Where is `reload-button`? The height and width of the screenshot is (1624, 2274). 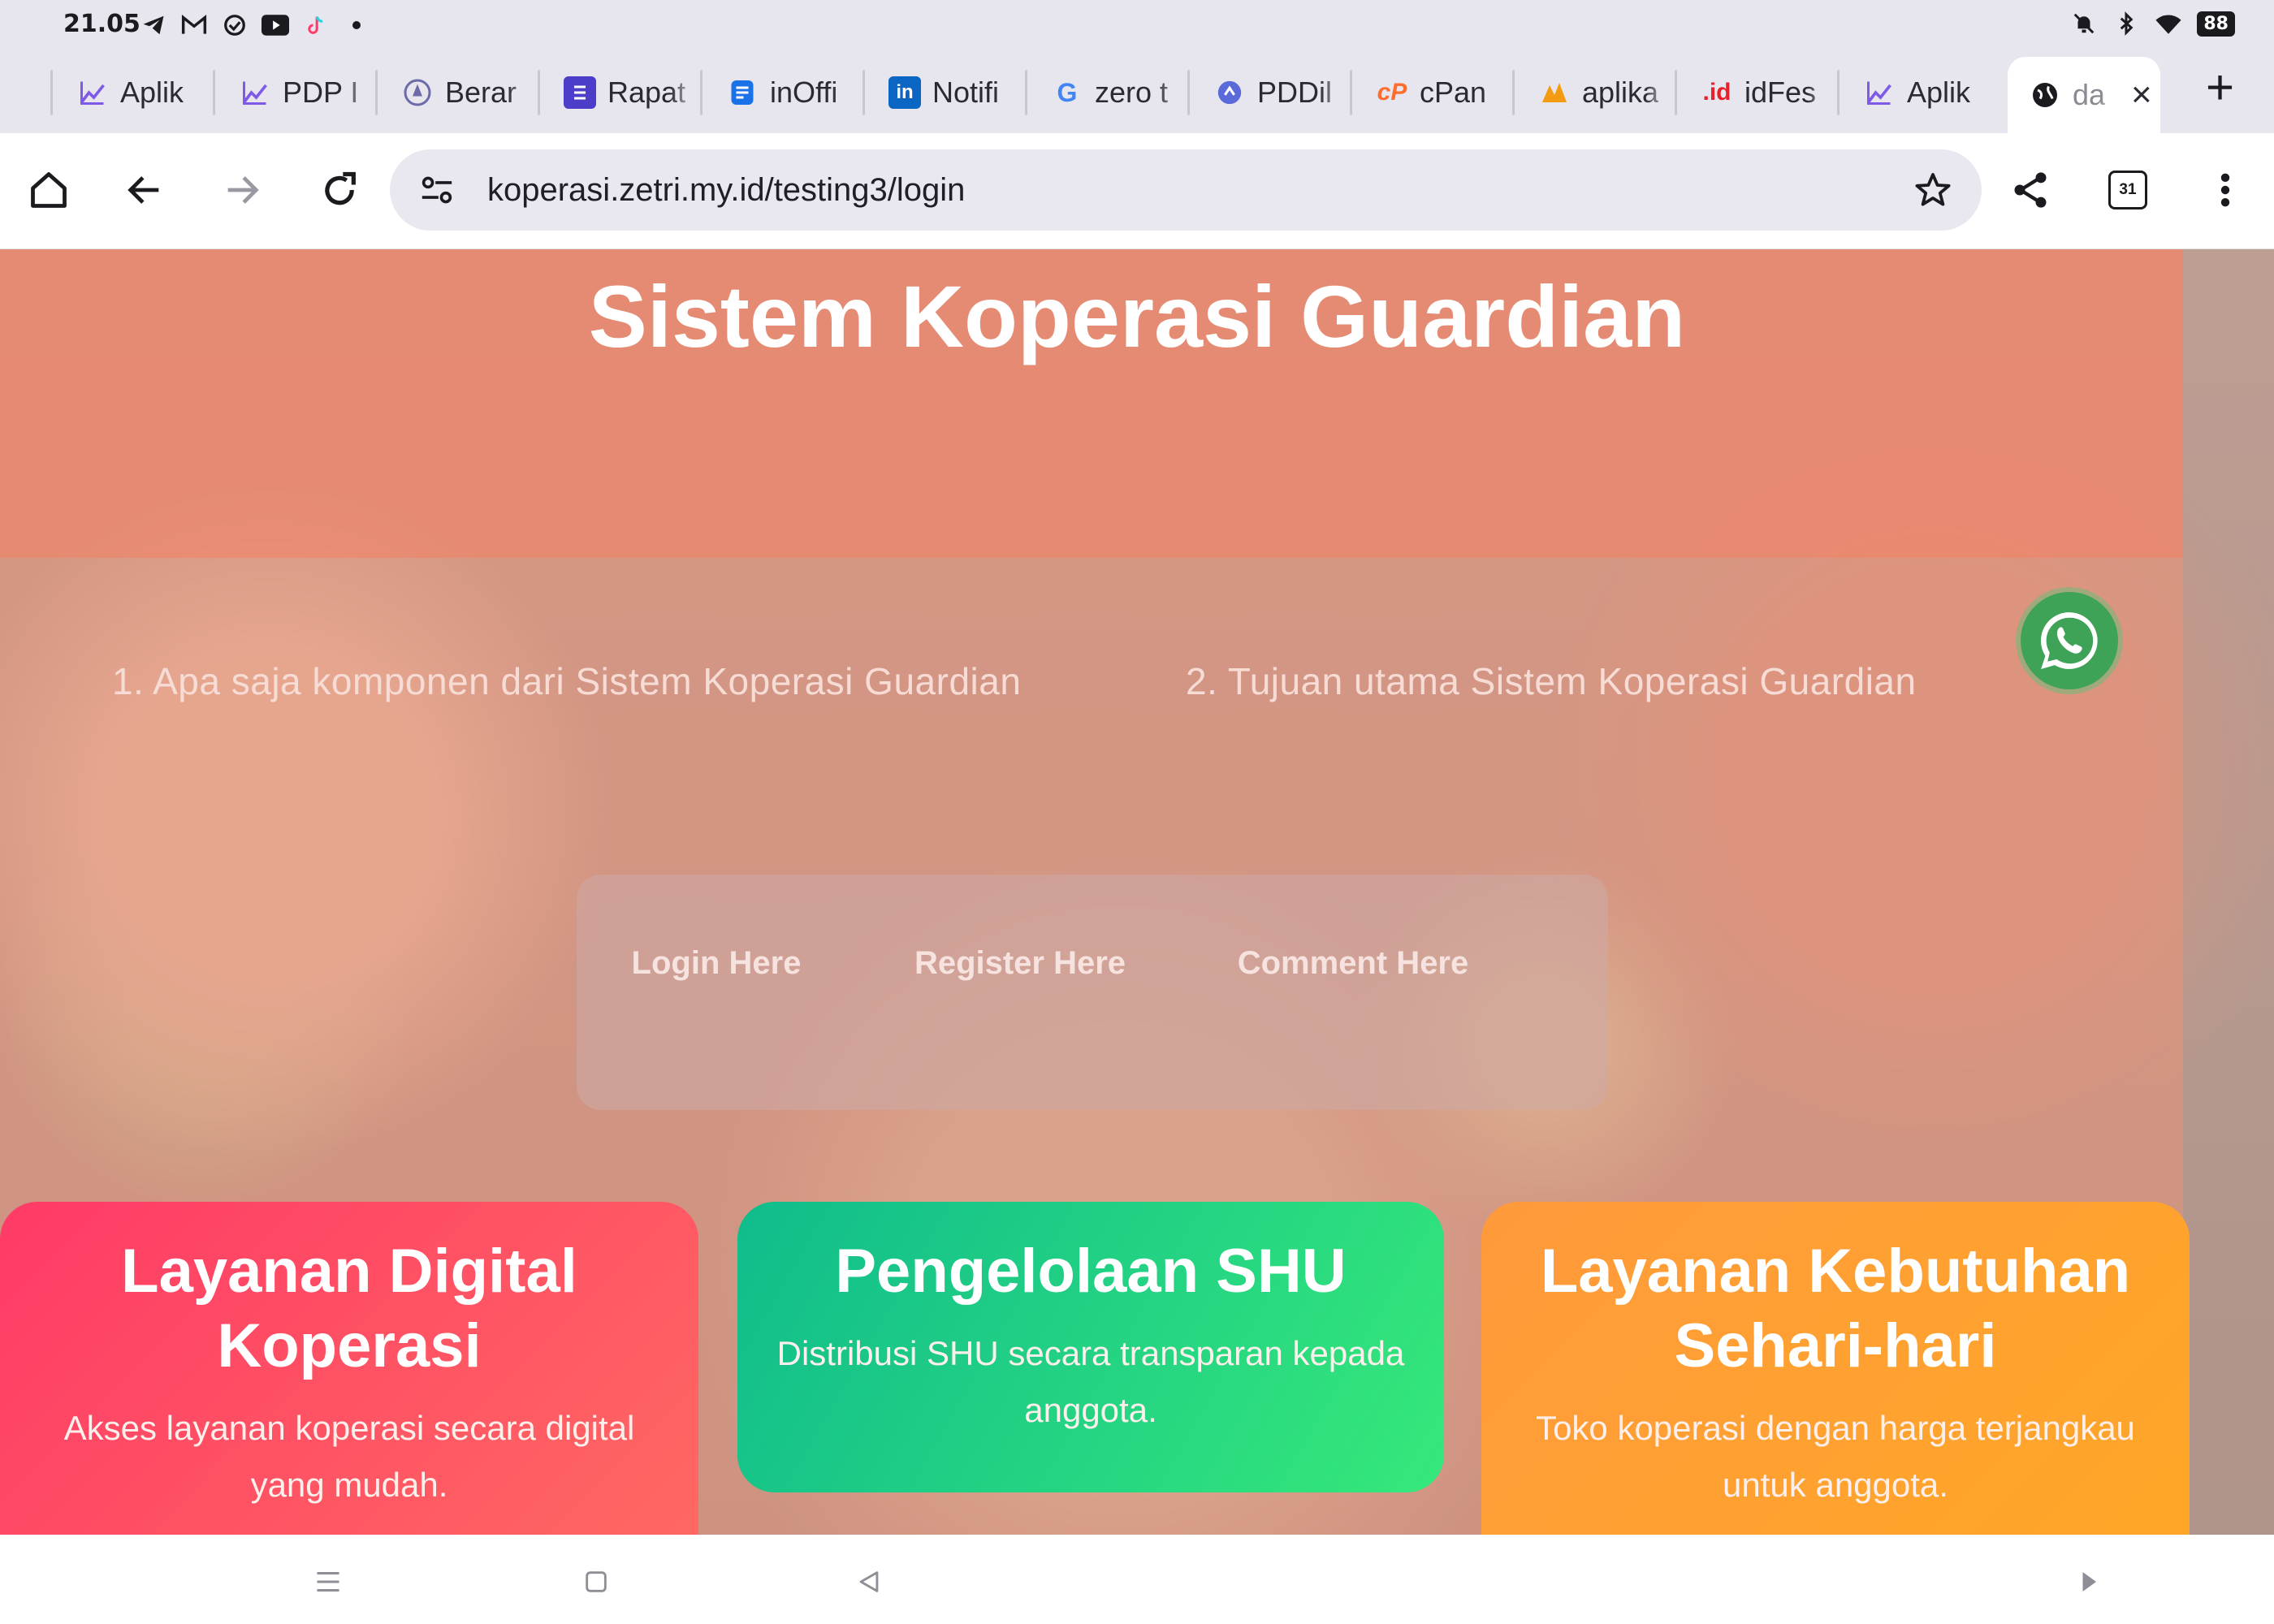
reload-button is located at coordinates (339, 190).